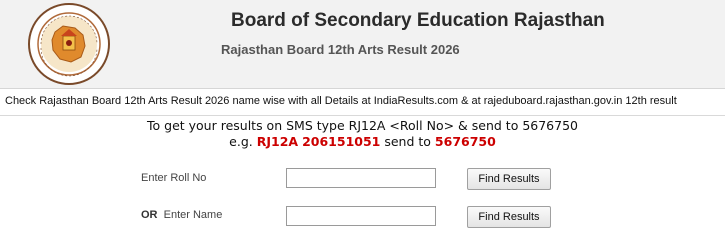  What do you see at coordinates (340, 49) in the screenshot?
I see `result-subtitle: Rajasthan Board 12th Arts Result 2026` at bounding box center [340, 49].